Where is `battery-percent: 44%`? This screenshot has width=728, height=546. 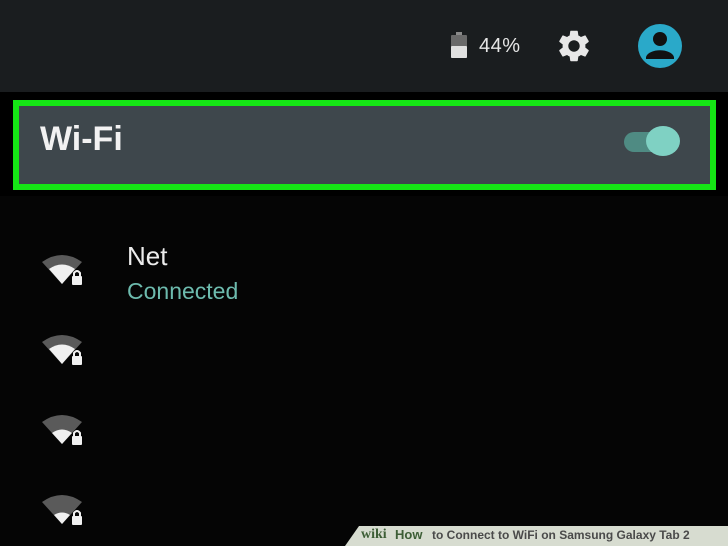 battery-percent: 44% is located at coordinates (500, 46).